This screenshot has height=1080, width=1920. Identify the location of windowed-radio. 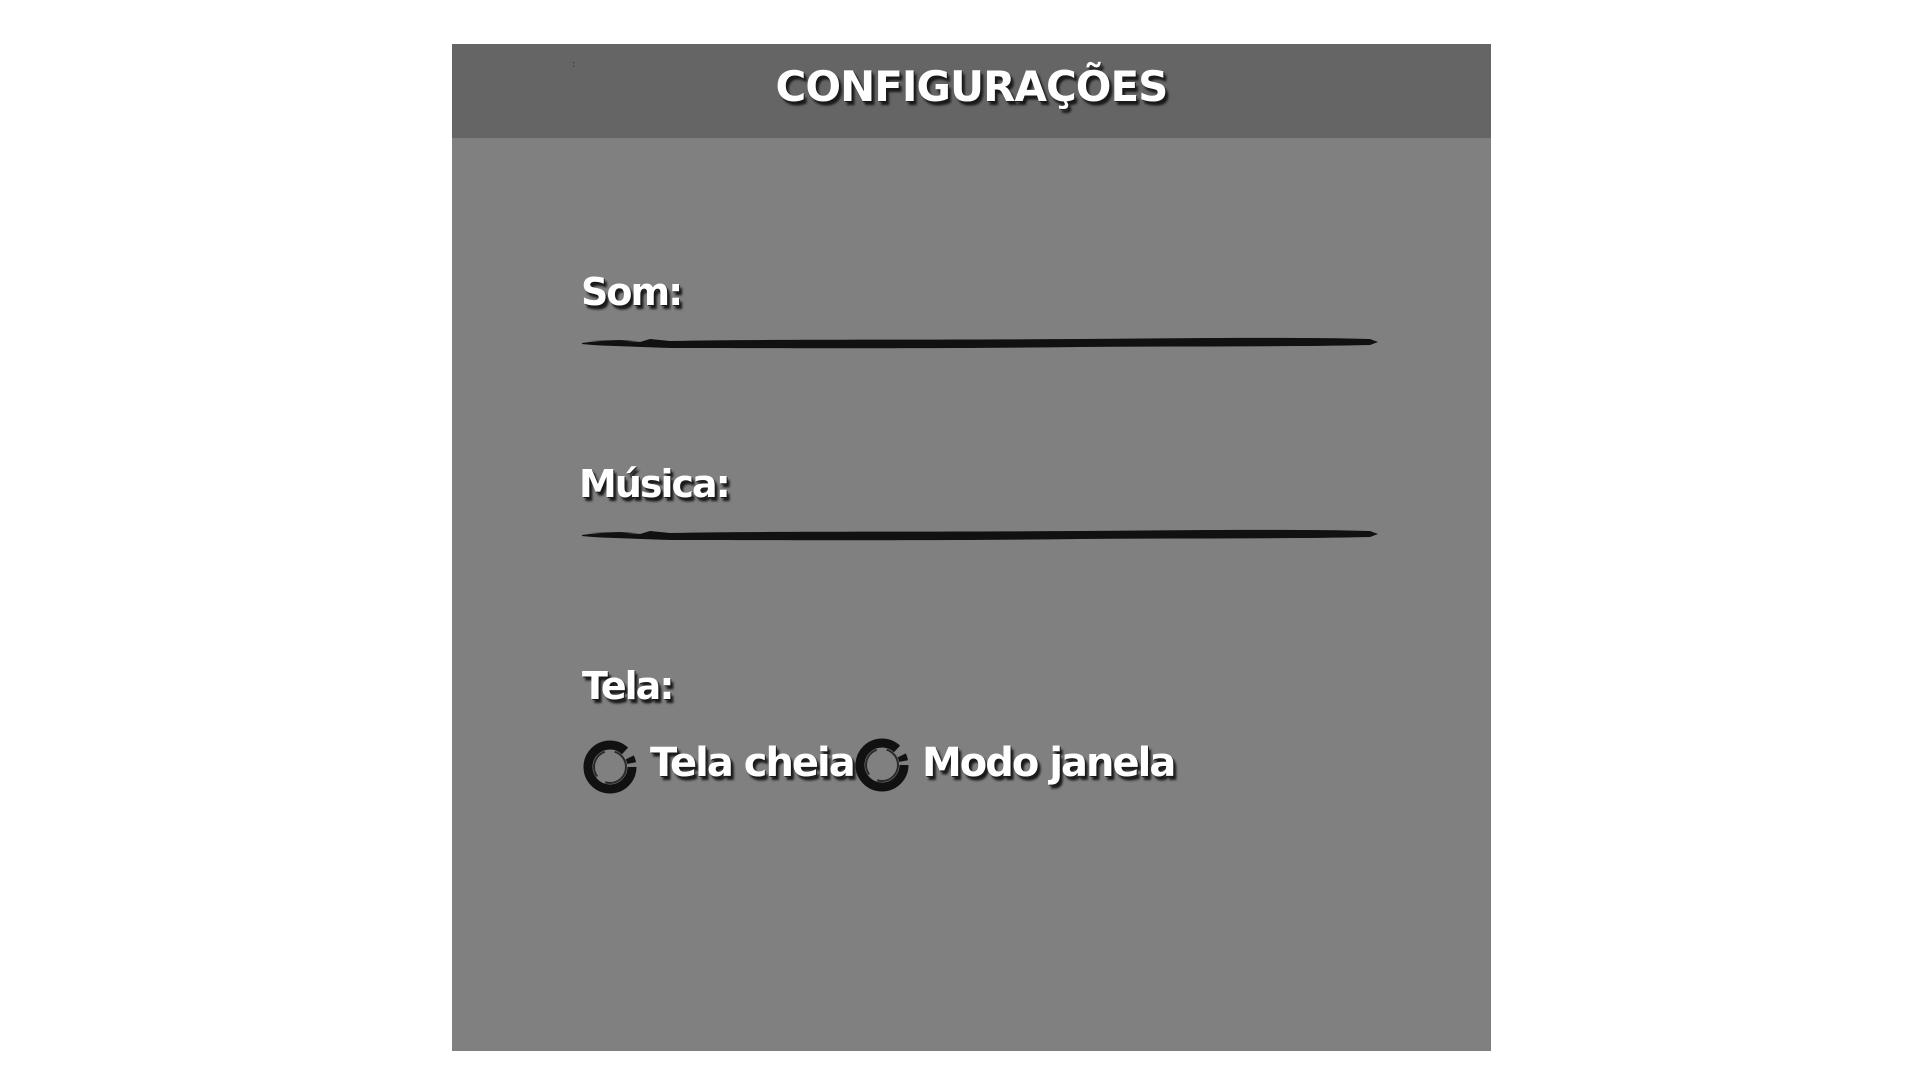
(883, 765).